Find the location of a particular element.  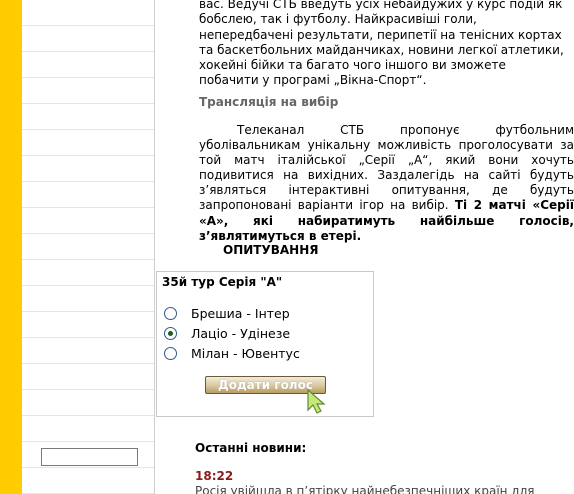

sidebar-text-input is located at coordinates (89, 457).